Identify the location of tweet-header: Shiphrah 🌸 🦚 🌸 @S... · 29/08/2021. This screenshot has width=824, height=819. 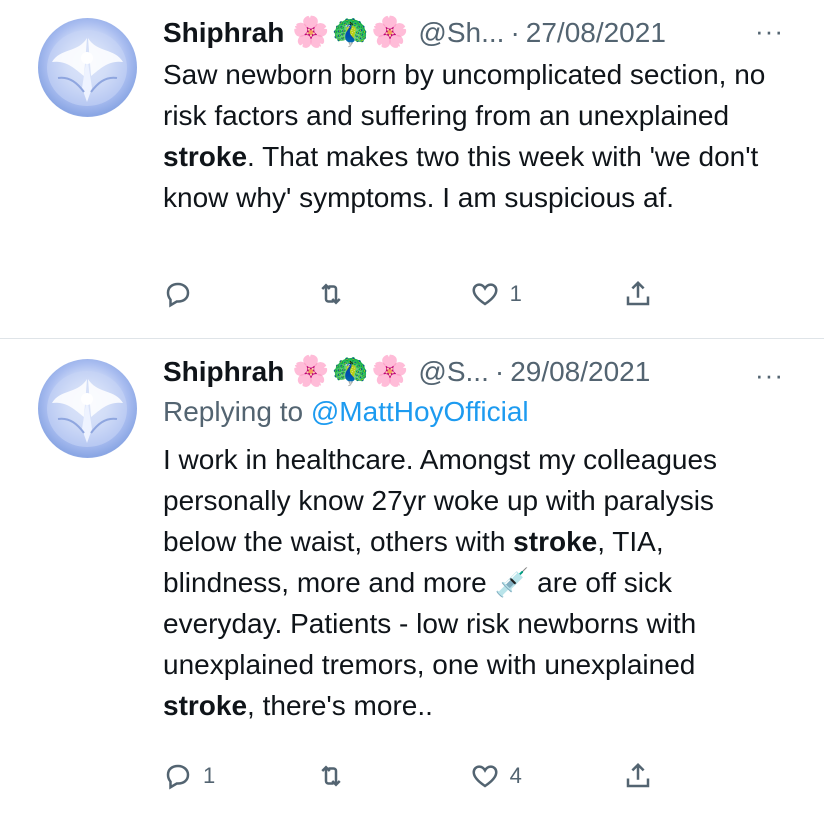
(473, 372).